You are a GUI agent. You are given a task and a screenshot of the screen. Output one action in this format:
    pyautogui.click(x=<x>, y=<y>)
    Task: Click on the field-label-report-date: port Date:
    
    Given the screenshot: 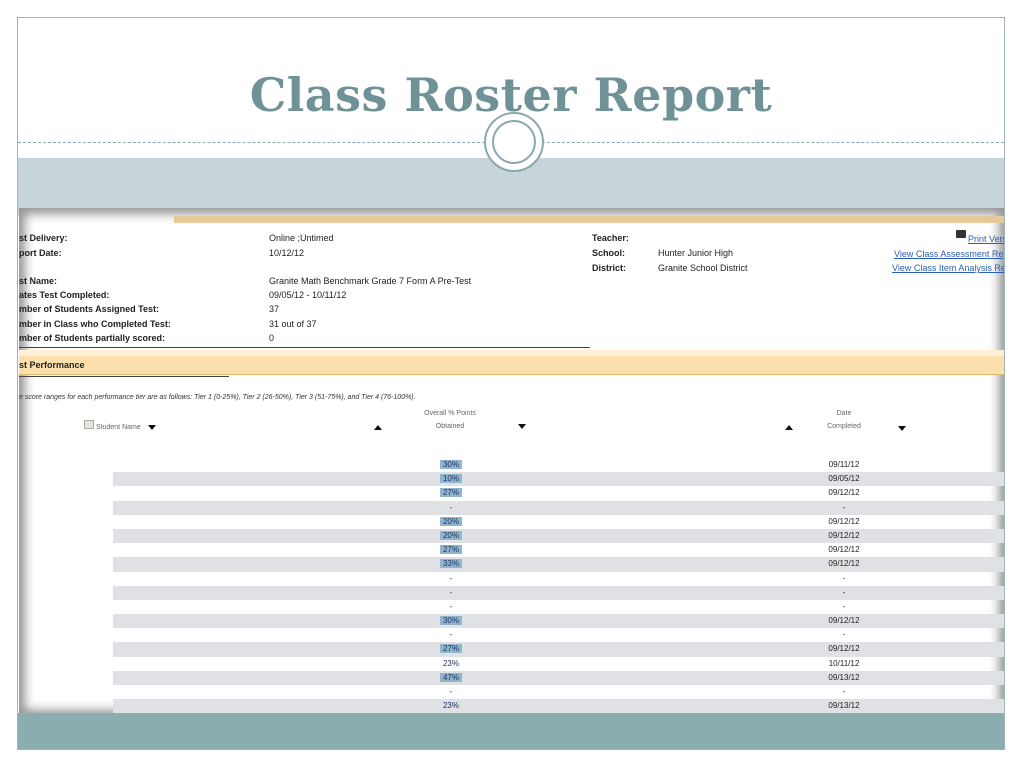 What is the action you would take?
    pyautogui.click(x=40, y=253)
    